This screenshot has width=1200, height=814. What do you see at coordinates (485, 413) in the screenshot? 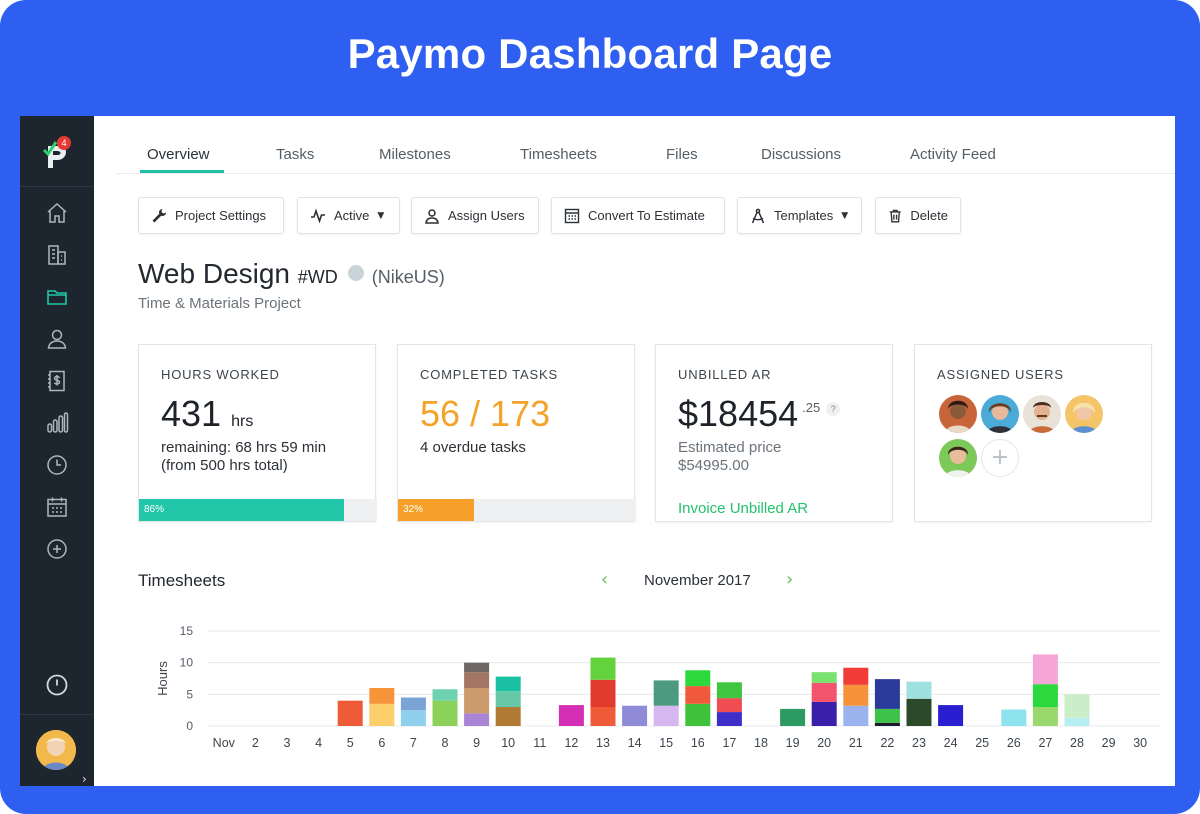
I see `completed-tasks-value: 56 / 173` at bounding box center [485, 413].